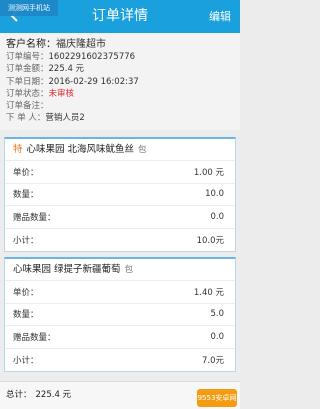 This screenshot has width=320, height=409. What do you see at coordinates (27, 81) in the screenshot?
I see `order-date-label: 下单日期：` at bounding box center [27, 81].